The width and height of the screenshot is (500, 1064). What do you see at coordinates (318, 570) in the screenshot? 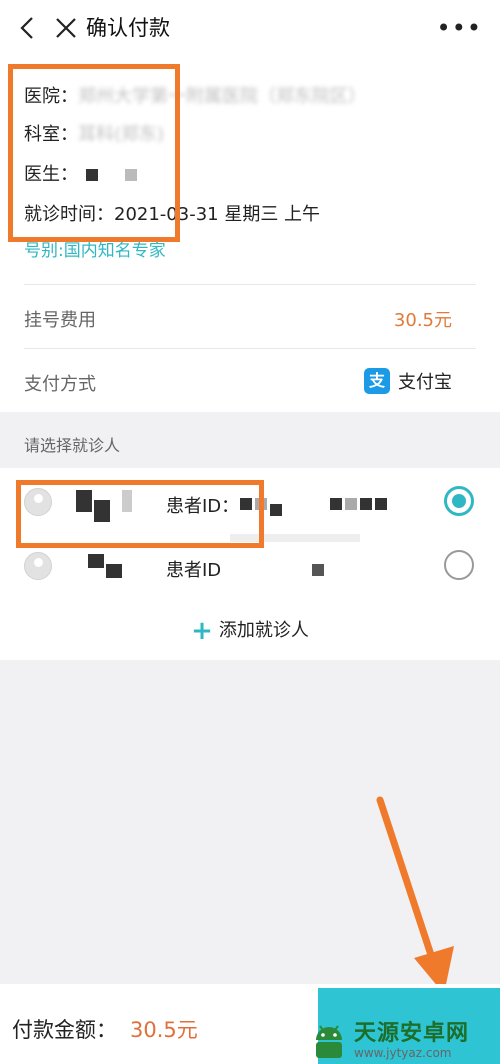
I see `patient-id-redacted` at bounding box center [318, 570].